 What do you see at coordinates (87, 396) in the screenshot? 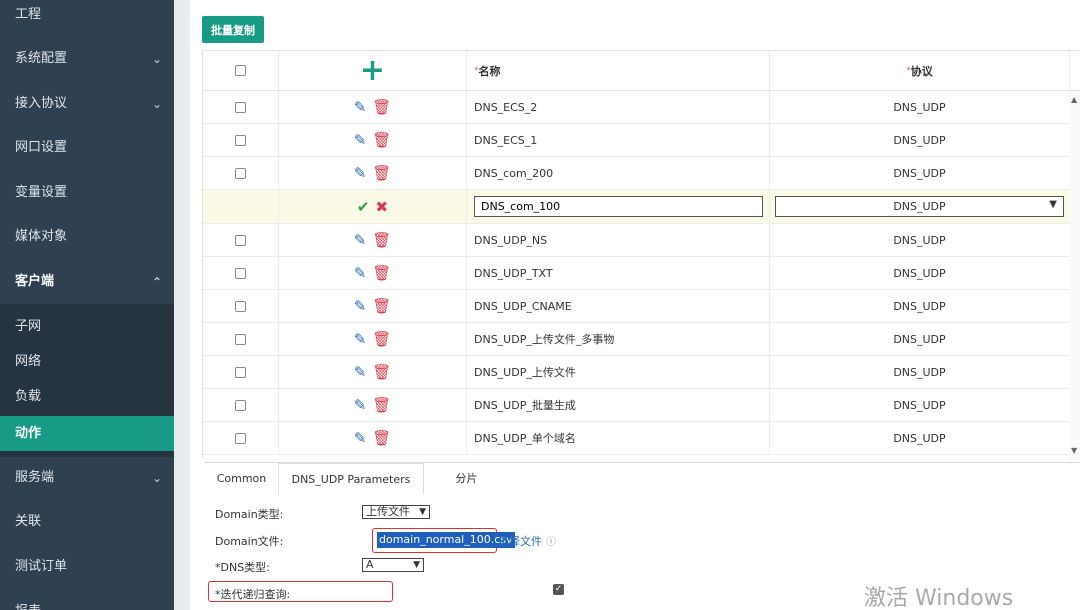
I see `nav-sub-load: 负载` at bounding box center [87, 396].